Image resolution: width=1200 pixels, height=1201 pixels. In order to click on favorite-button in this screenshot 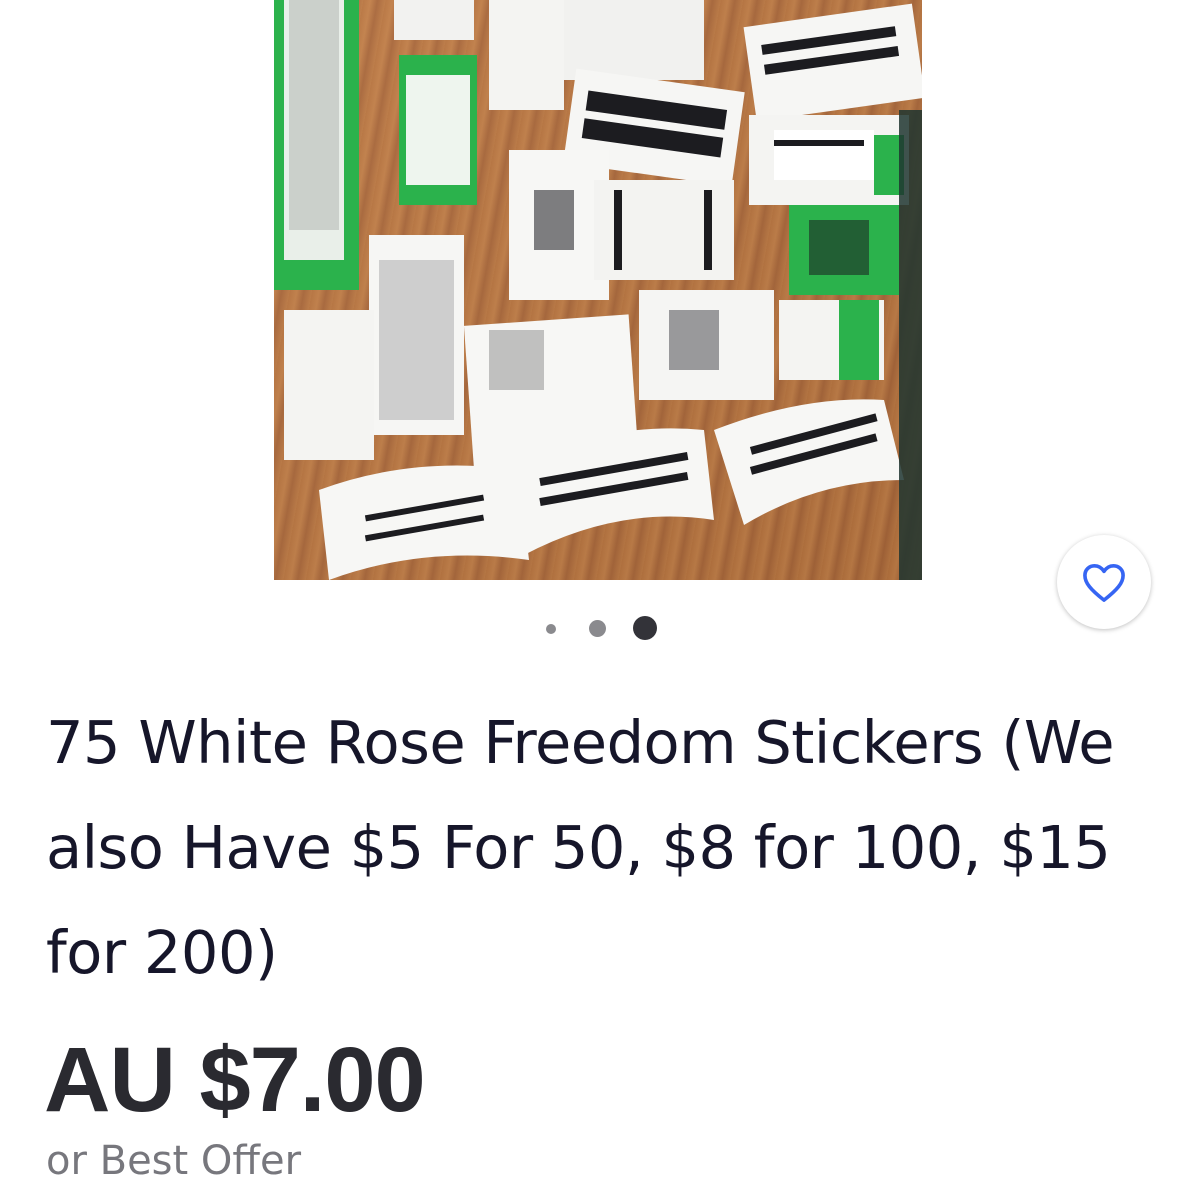, I will do `click(1104, 582)`.